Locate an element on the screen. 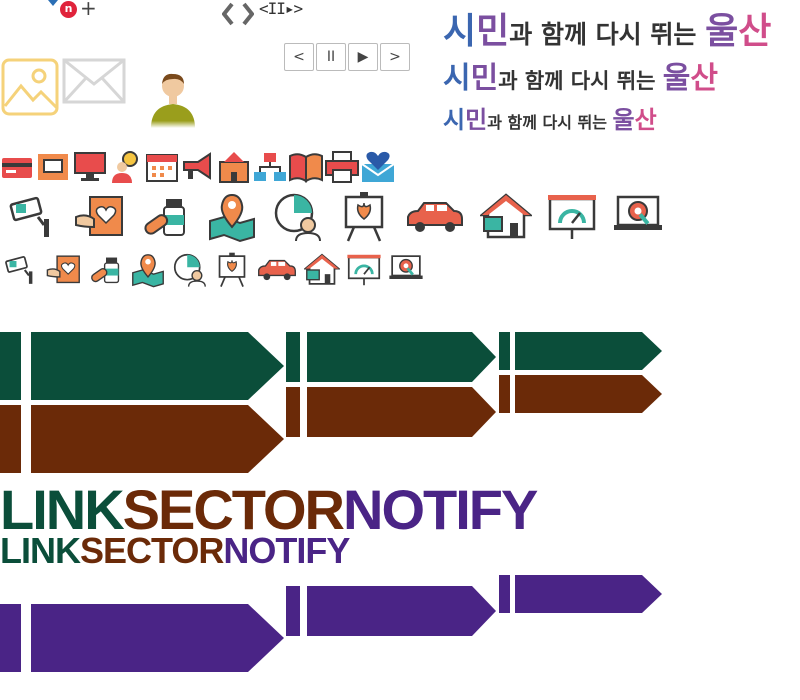  building-icon is located at coordinates (234, 167).